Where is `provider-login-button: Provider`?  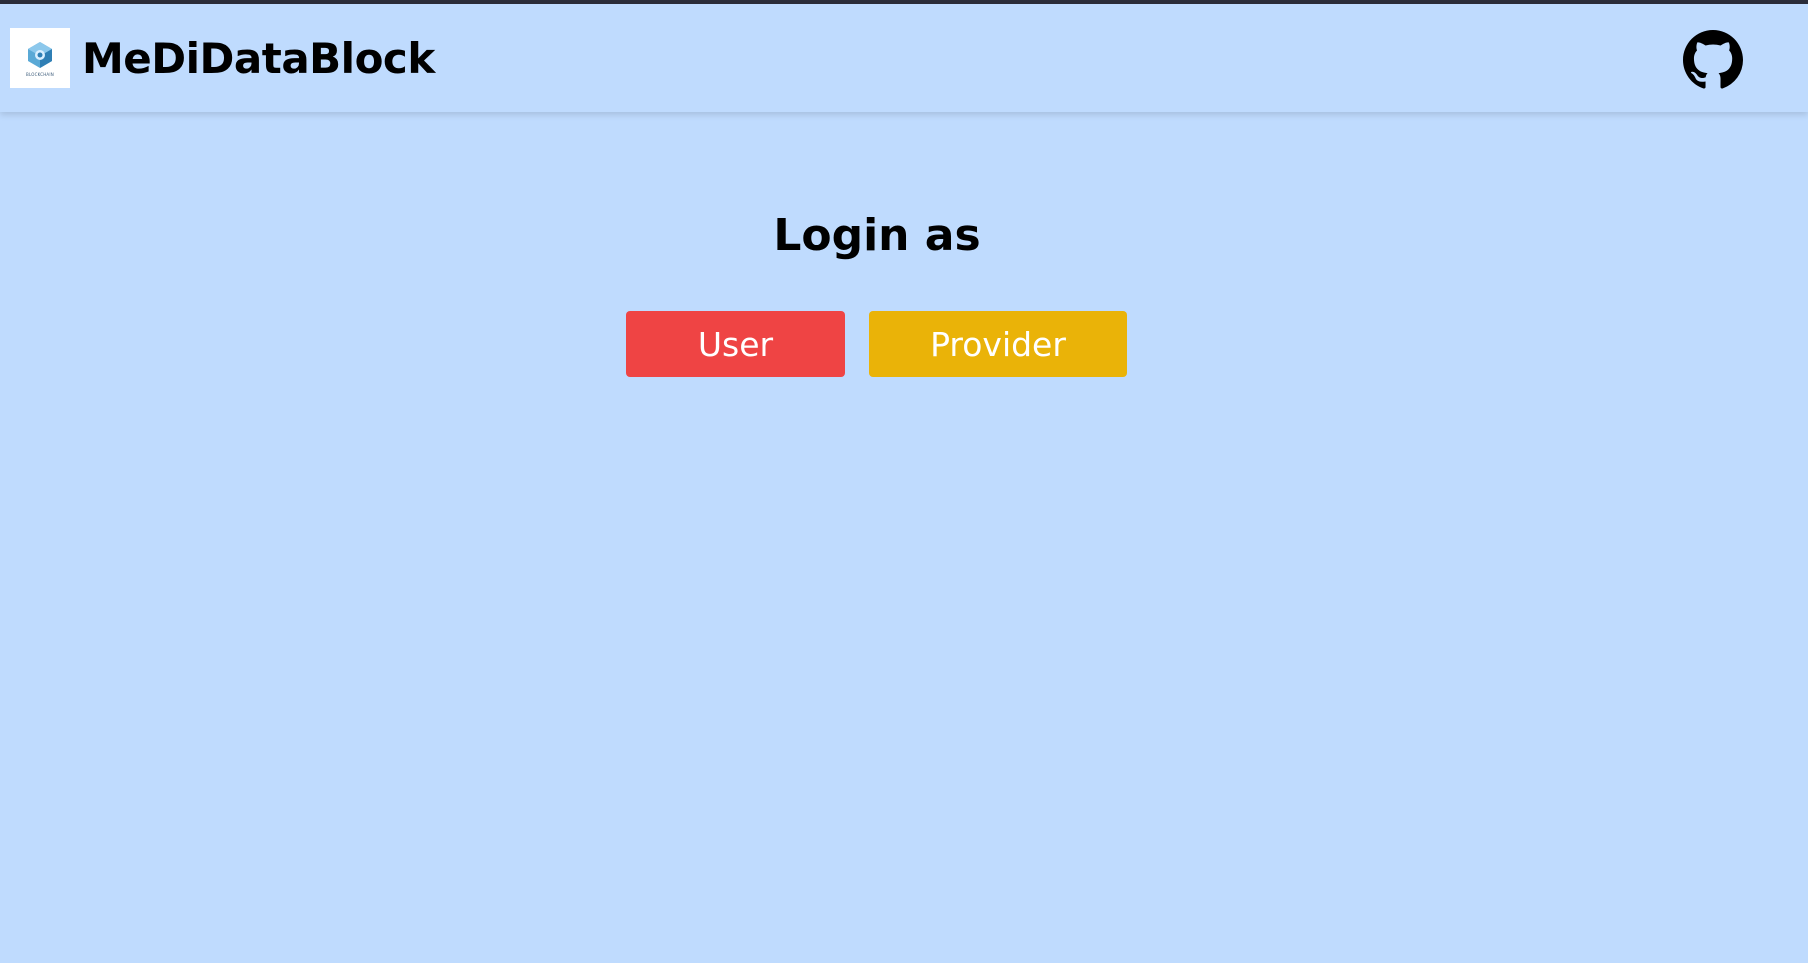 provider-login-button: Provider is located at coordinates (998, 344).